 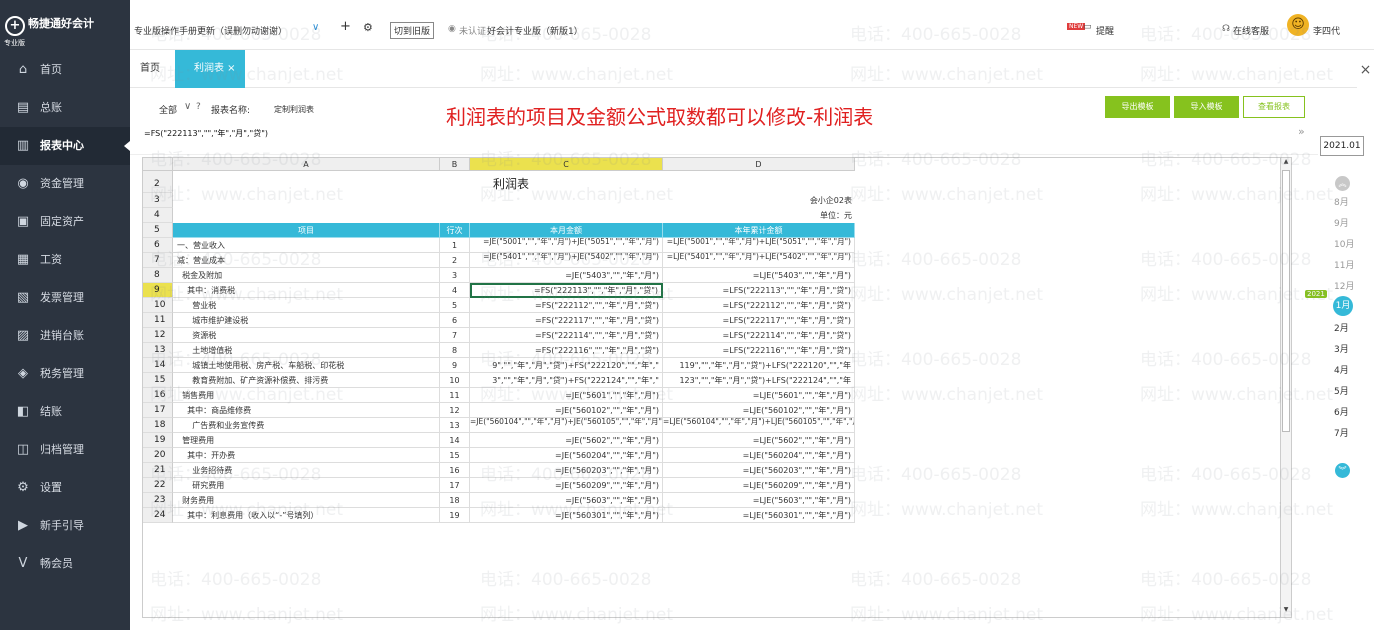 I want to click on row-number: 14, so click(x=158, y=365).